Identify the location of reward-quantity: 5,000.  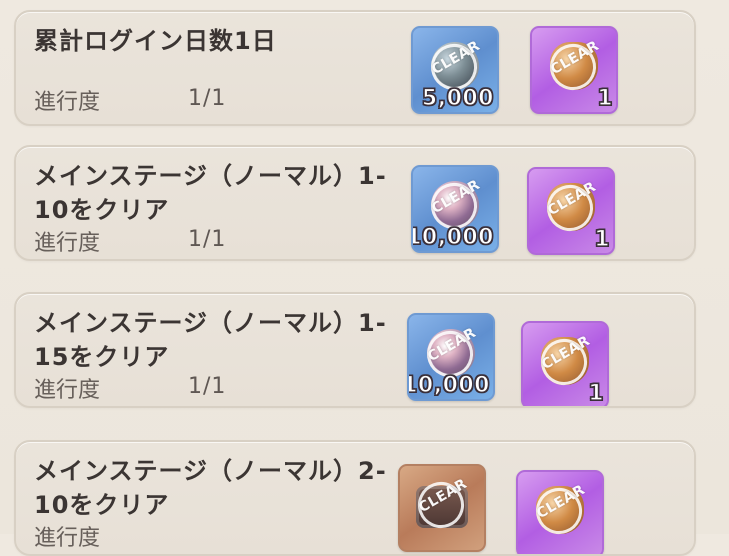
(457, 98).